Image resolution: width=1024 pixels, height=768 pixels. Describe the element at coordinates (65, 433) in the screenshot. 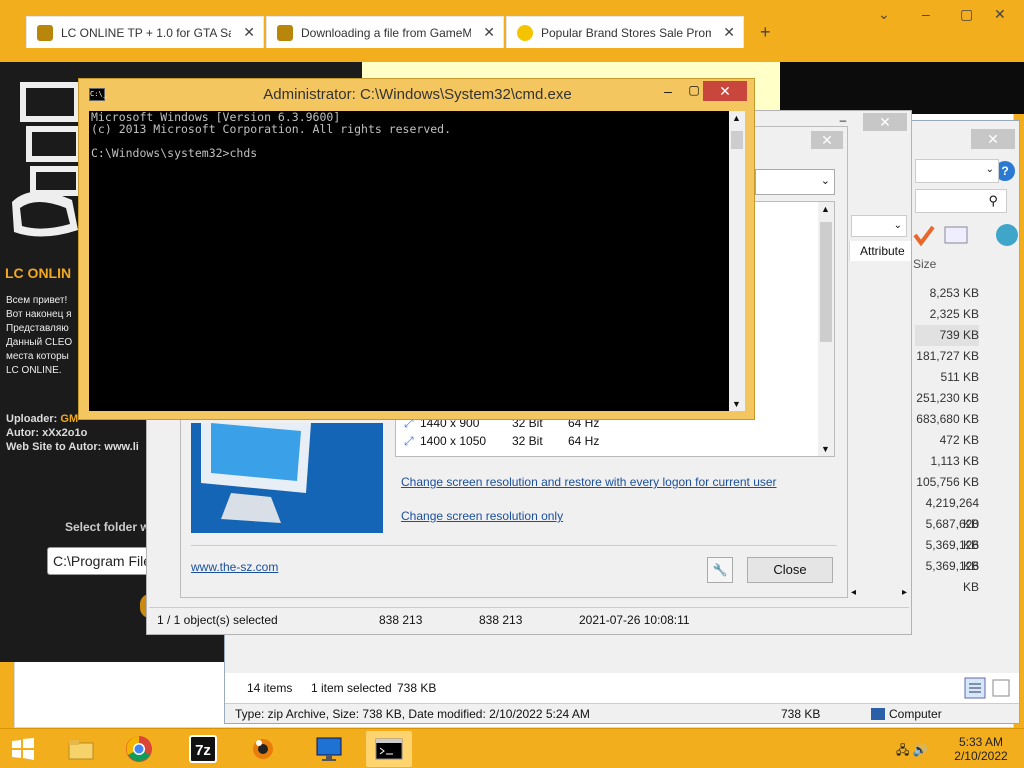

I see `autor-value: xXx2o1o` at that location.